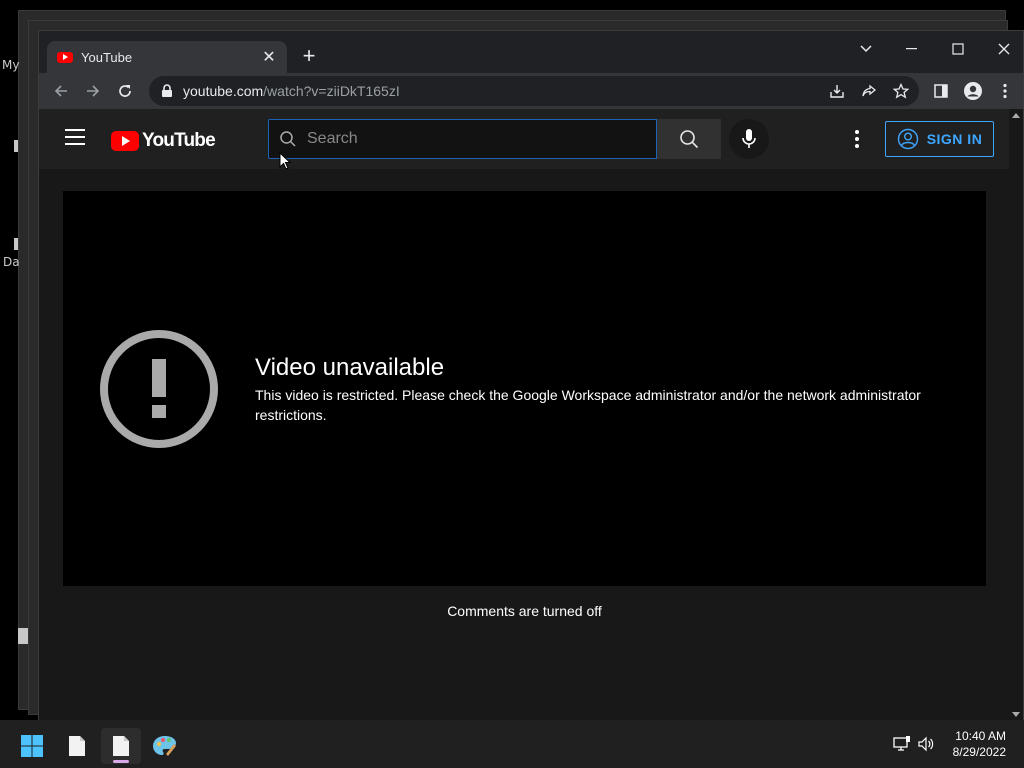 This screenshot has width=1024, height=768. What do you see at coordinates (269, 57) in the screenshot?
I see `tab-close-icon: ✕` at bounding box center [269, 57].